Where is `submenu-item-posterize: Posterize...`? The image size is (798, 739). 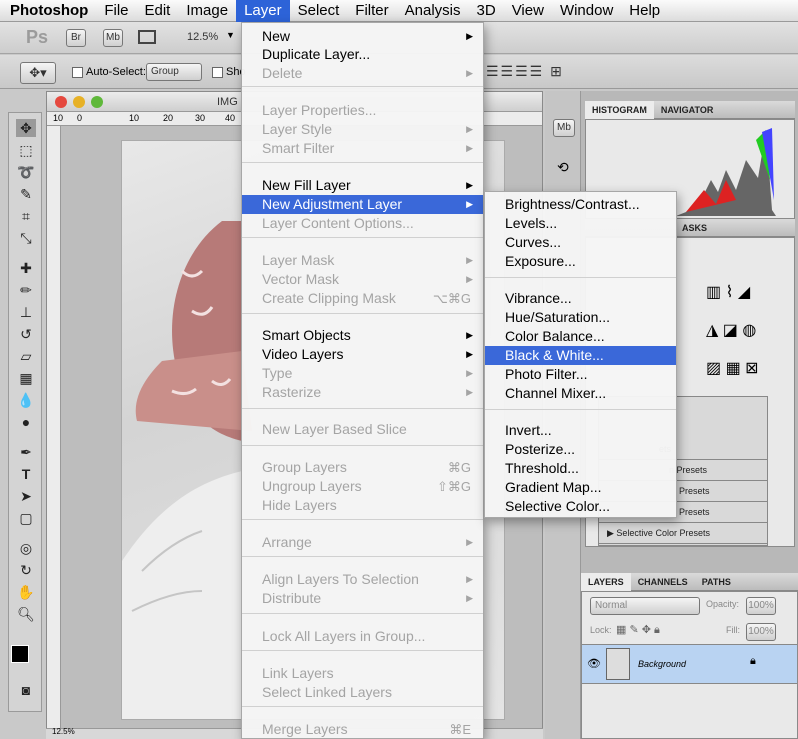 submenu-item-posterize: Posterize... is located at coordinates (580, 449).